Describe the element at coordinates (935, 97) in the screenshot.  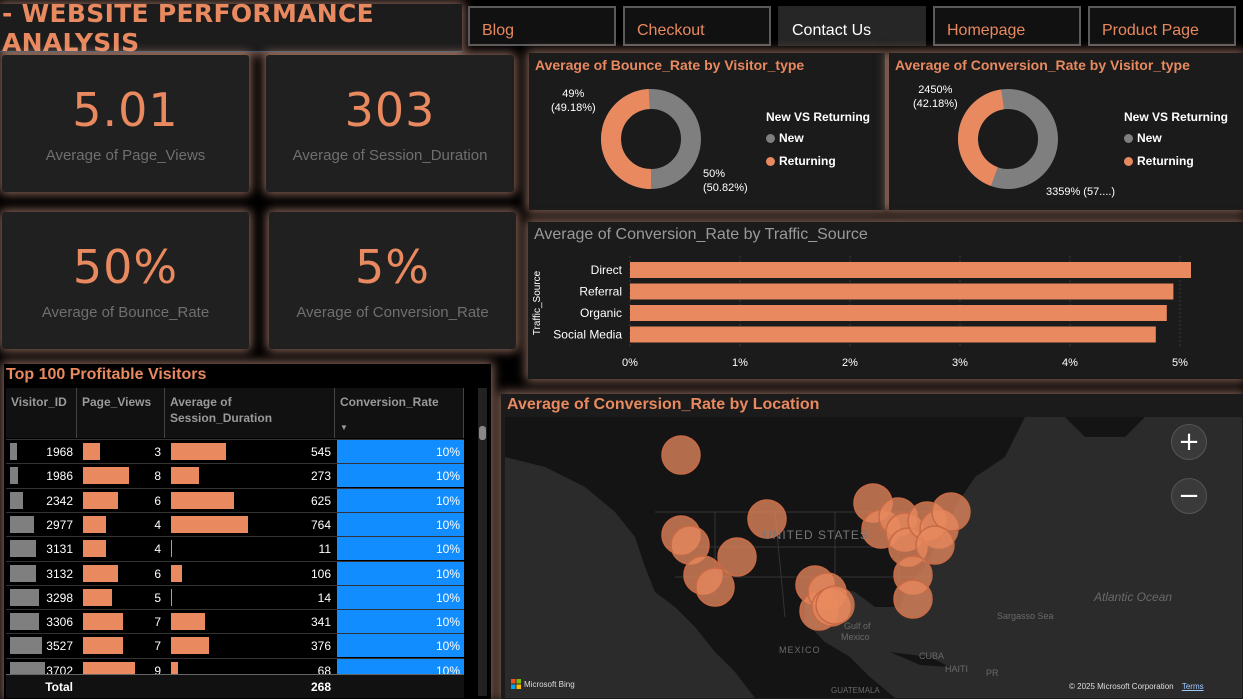
I see `conversion-returning-label: 2450% (42.18%)` at that location.